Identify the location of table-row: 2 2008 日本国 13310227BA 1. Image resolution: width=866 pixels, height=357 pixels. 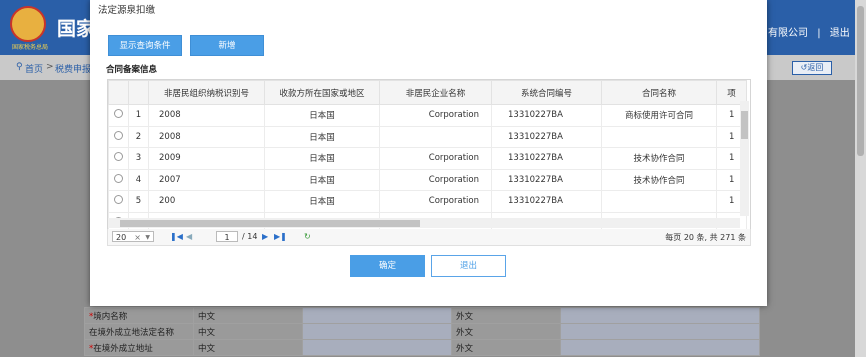
(427, 136).